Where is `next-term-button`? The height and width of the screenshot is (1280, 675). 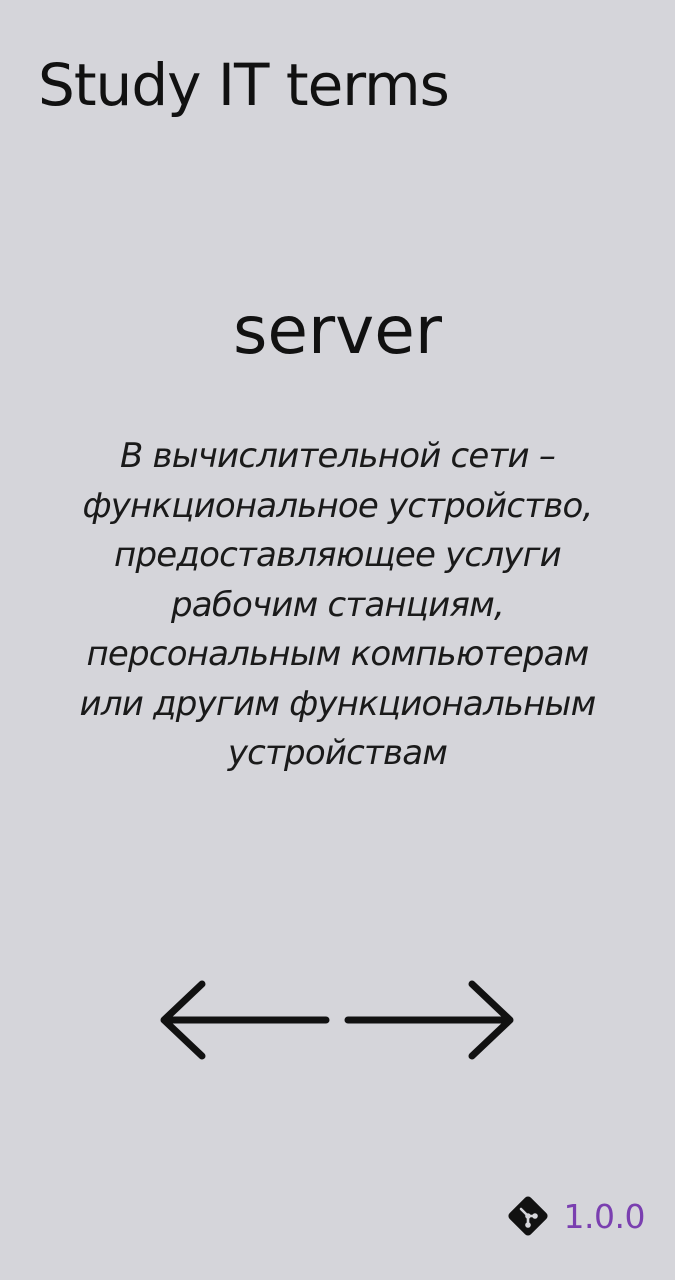
next-term-button is located at coordinates (430, 1020).